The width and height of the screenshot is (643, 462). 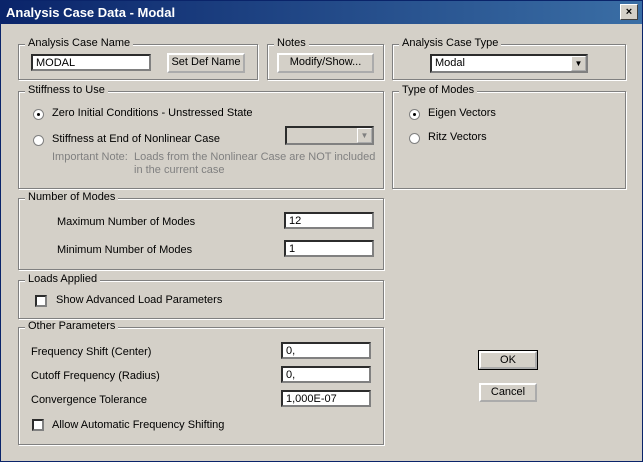 I want to click on case-name-input: MODAL, so click(x=91, y=62).